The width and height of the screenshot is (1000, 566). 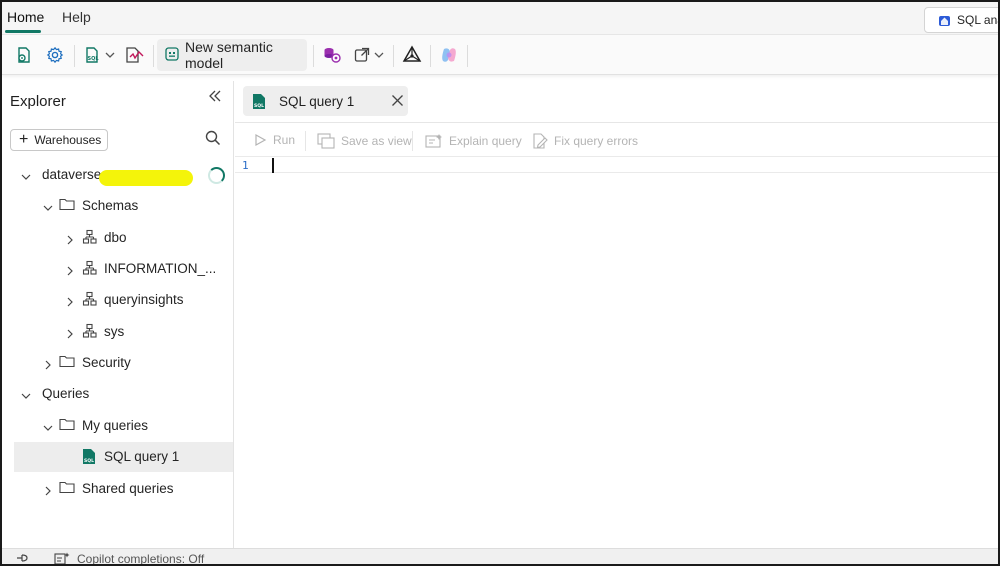 I want to click on tree-item-sql-query-1: SQL SQL query 1, so click(x=123, y=457).